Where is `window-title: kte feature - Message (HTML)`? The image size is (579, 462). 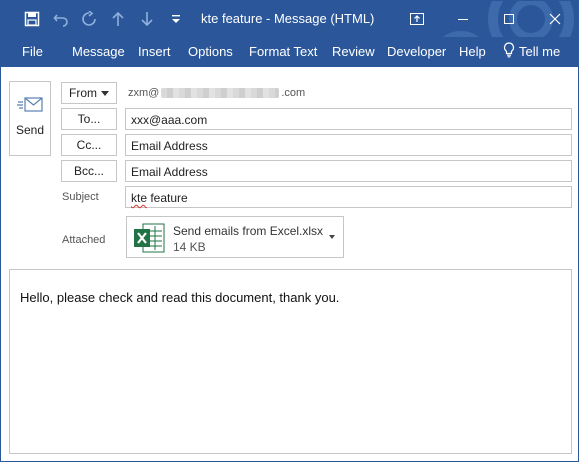 window-title: kte feature - Message (HTML) is located at coordinates (288, 18).